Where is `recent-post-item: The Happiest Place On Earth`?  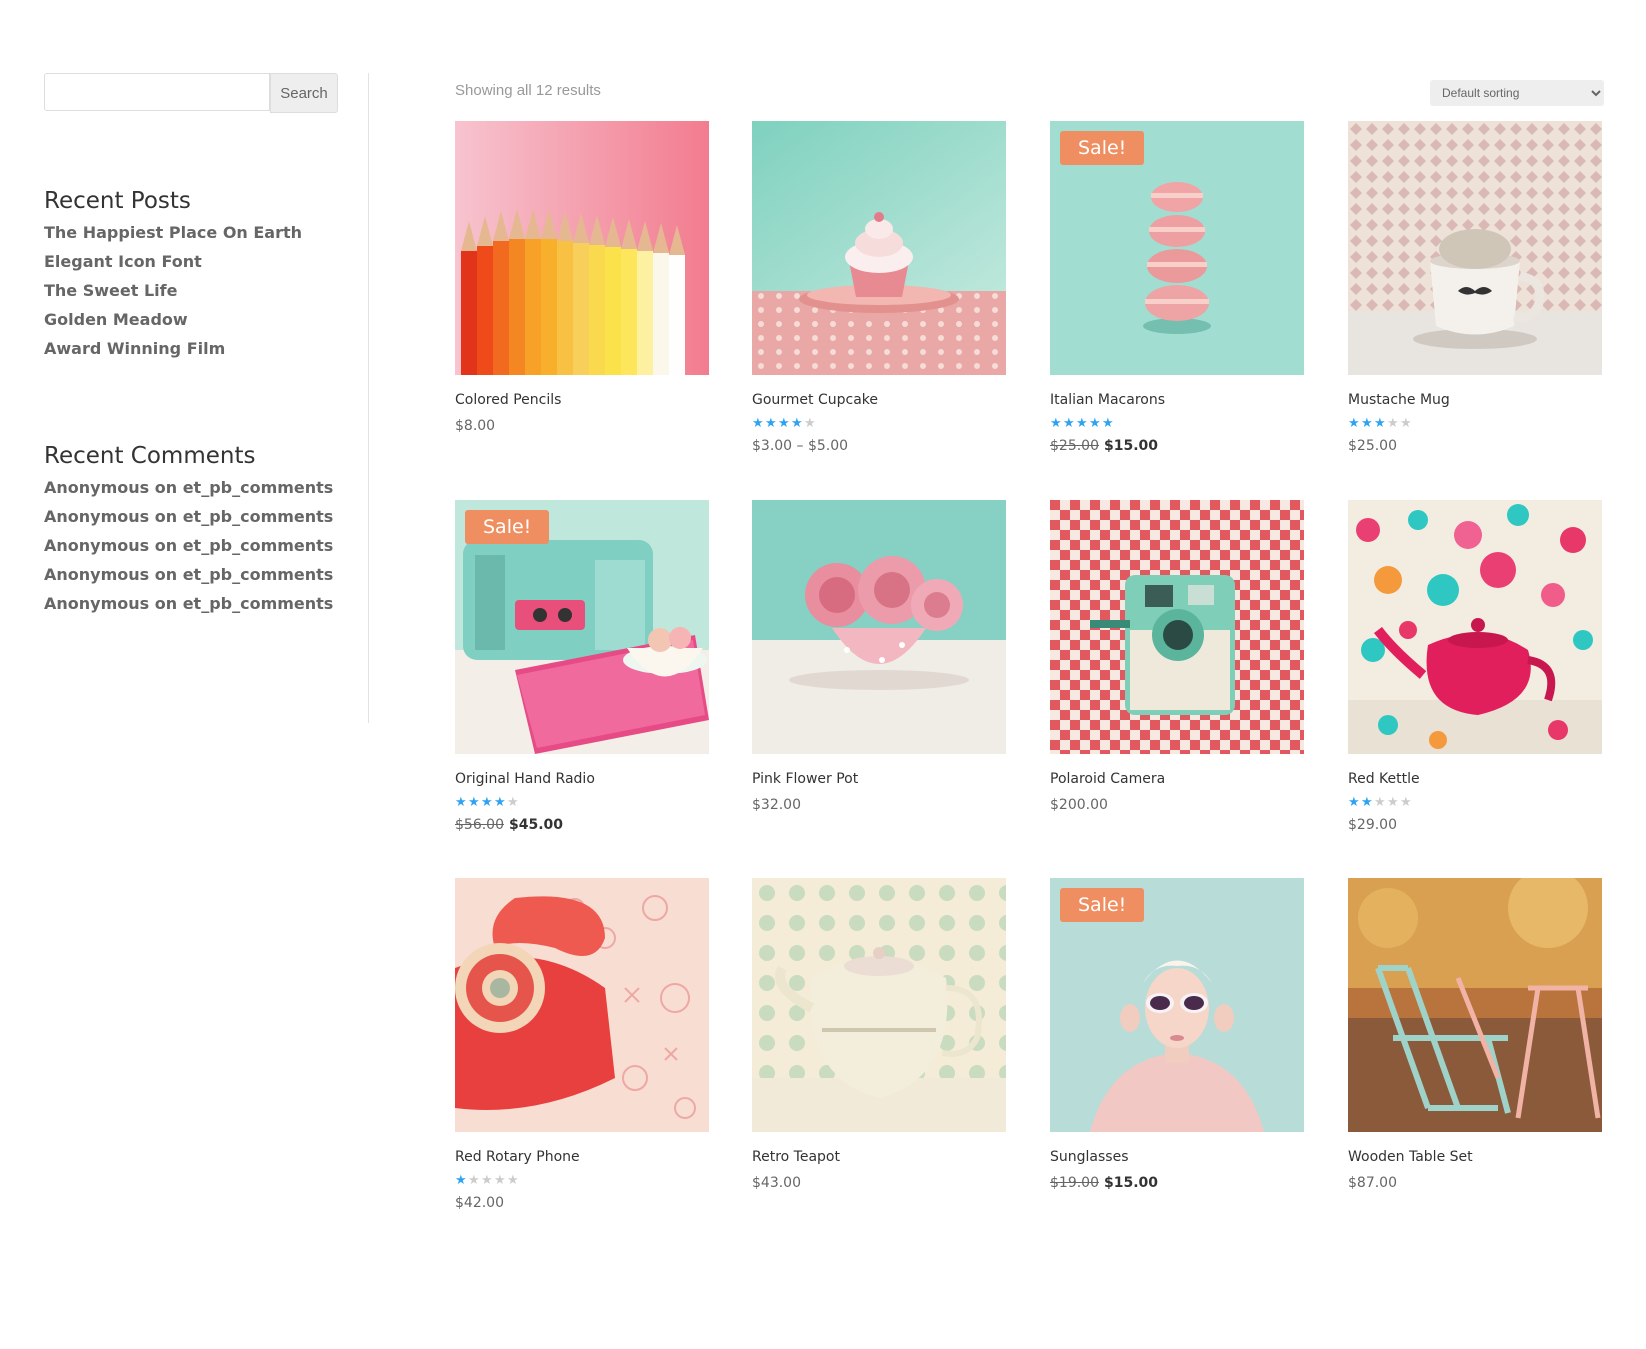
recent-post-item: The Happiest Place On Earth is located at coordinates (173, 237).